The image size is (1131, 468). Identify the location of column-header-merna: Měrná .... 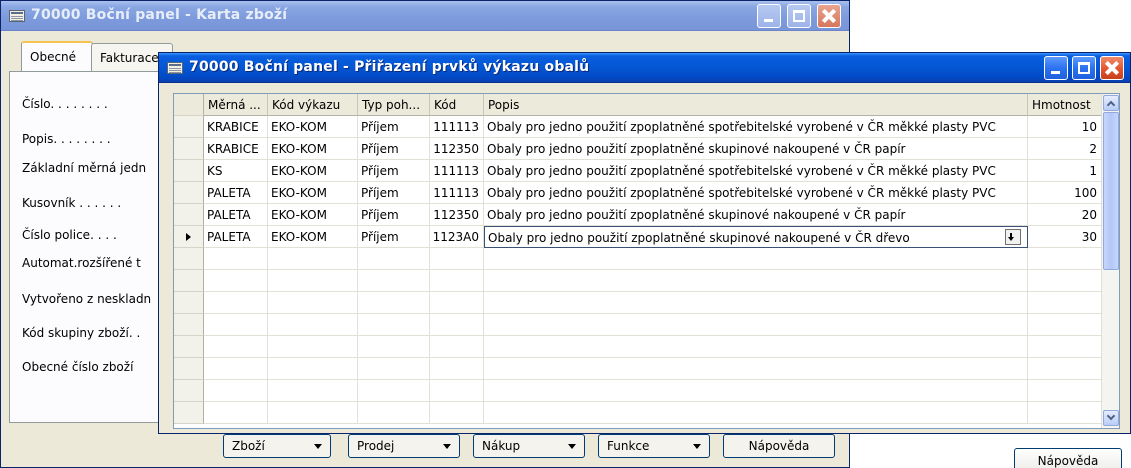
(236, 105).